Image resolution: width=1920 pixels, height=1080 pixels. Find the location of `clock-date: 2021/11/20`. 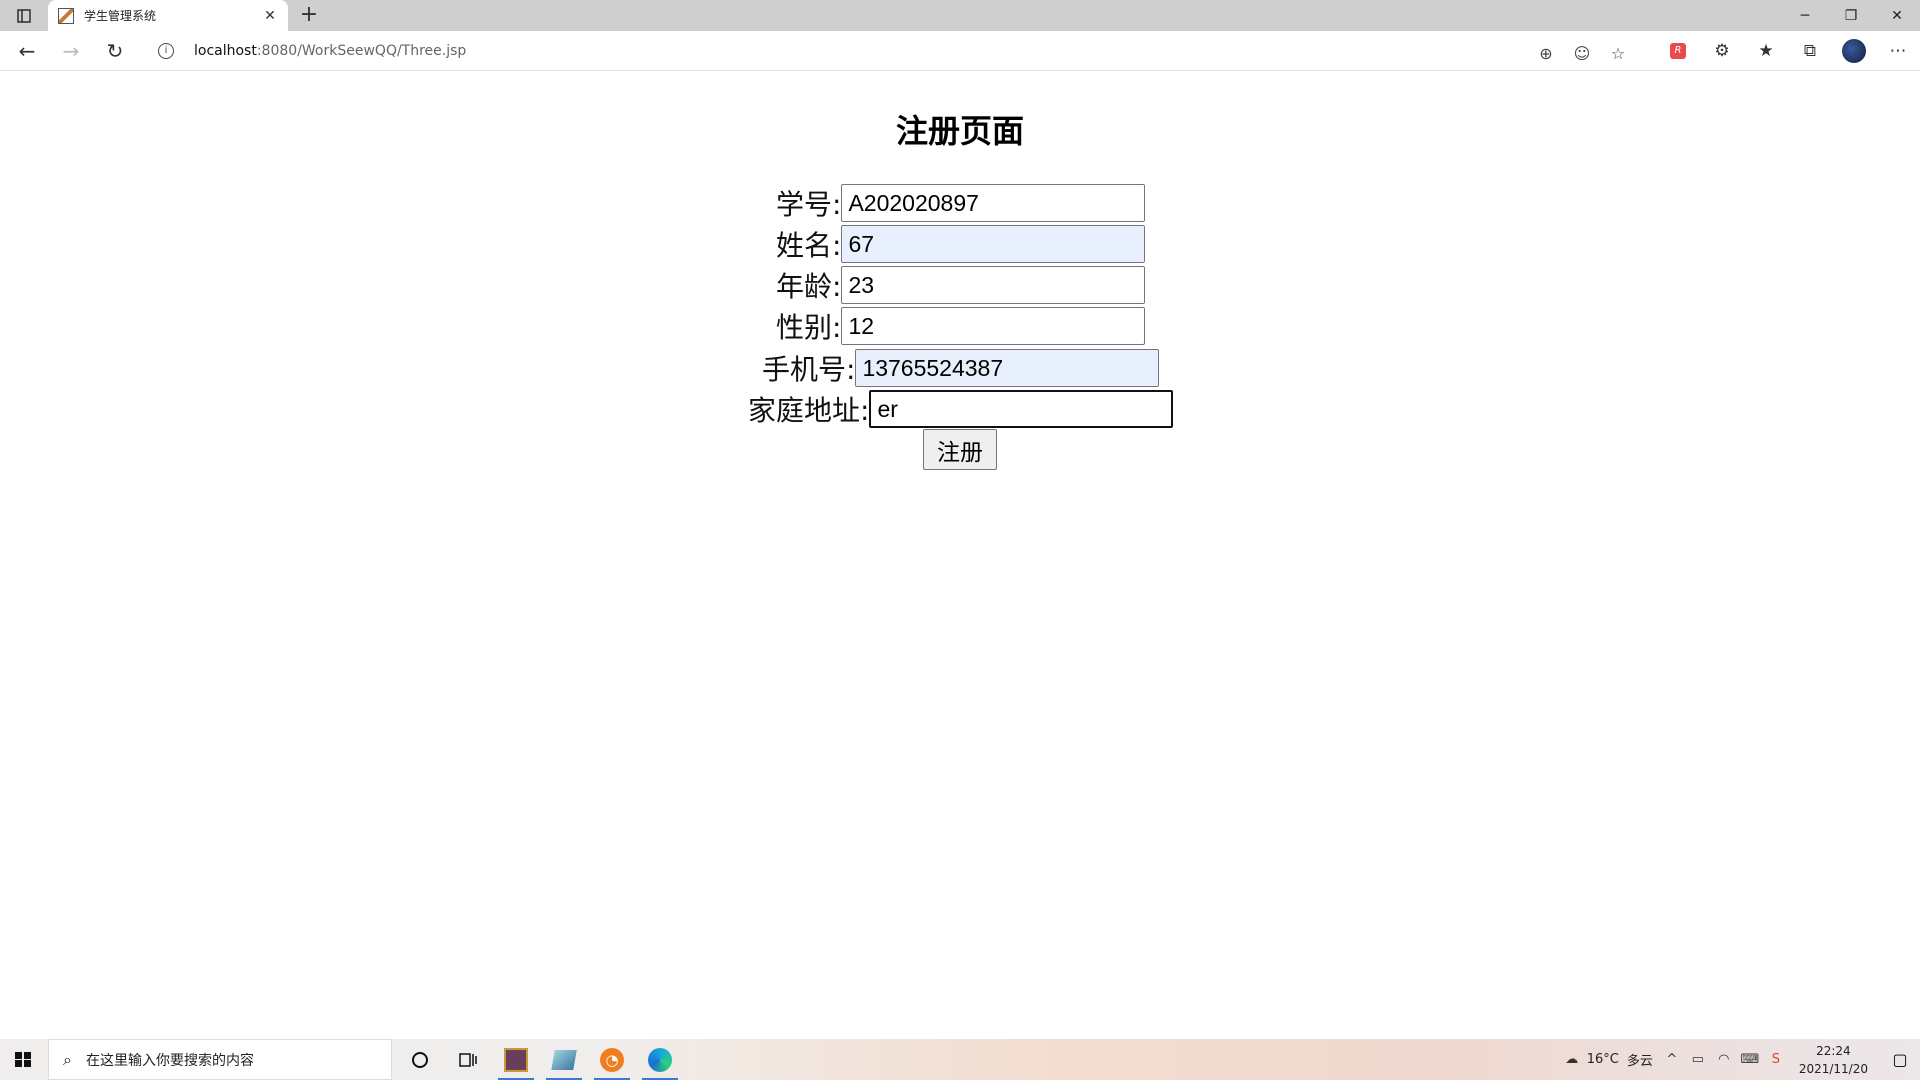

clock-date: 2021/11/20 is located at coordinates (1833, 1068).